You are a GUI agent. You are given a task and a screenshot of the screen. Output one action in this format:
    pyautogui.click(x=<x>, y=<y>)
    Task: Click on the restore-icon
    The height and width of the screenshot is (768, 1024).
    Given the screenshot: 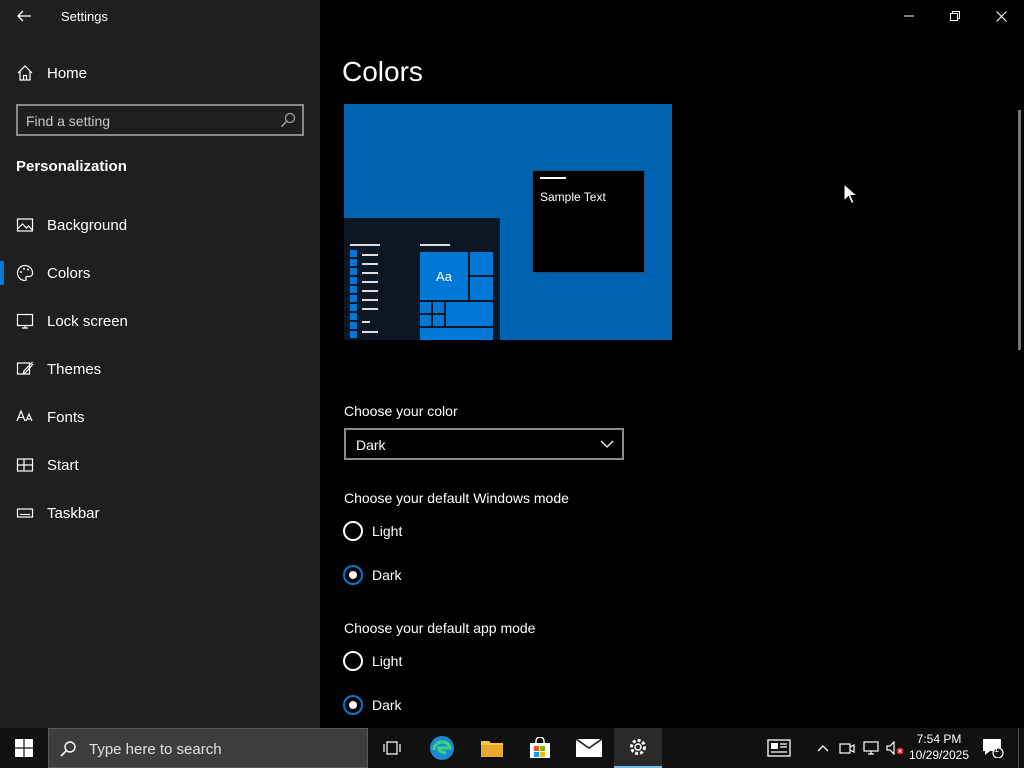 What is the action you would take?
    pyautogui.click(x=955, y=16)
    